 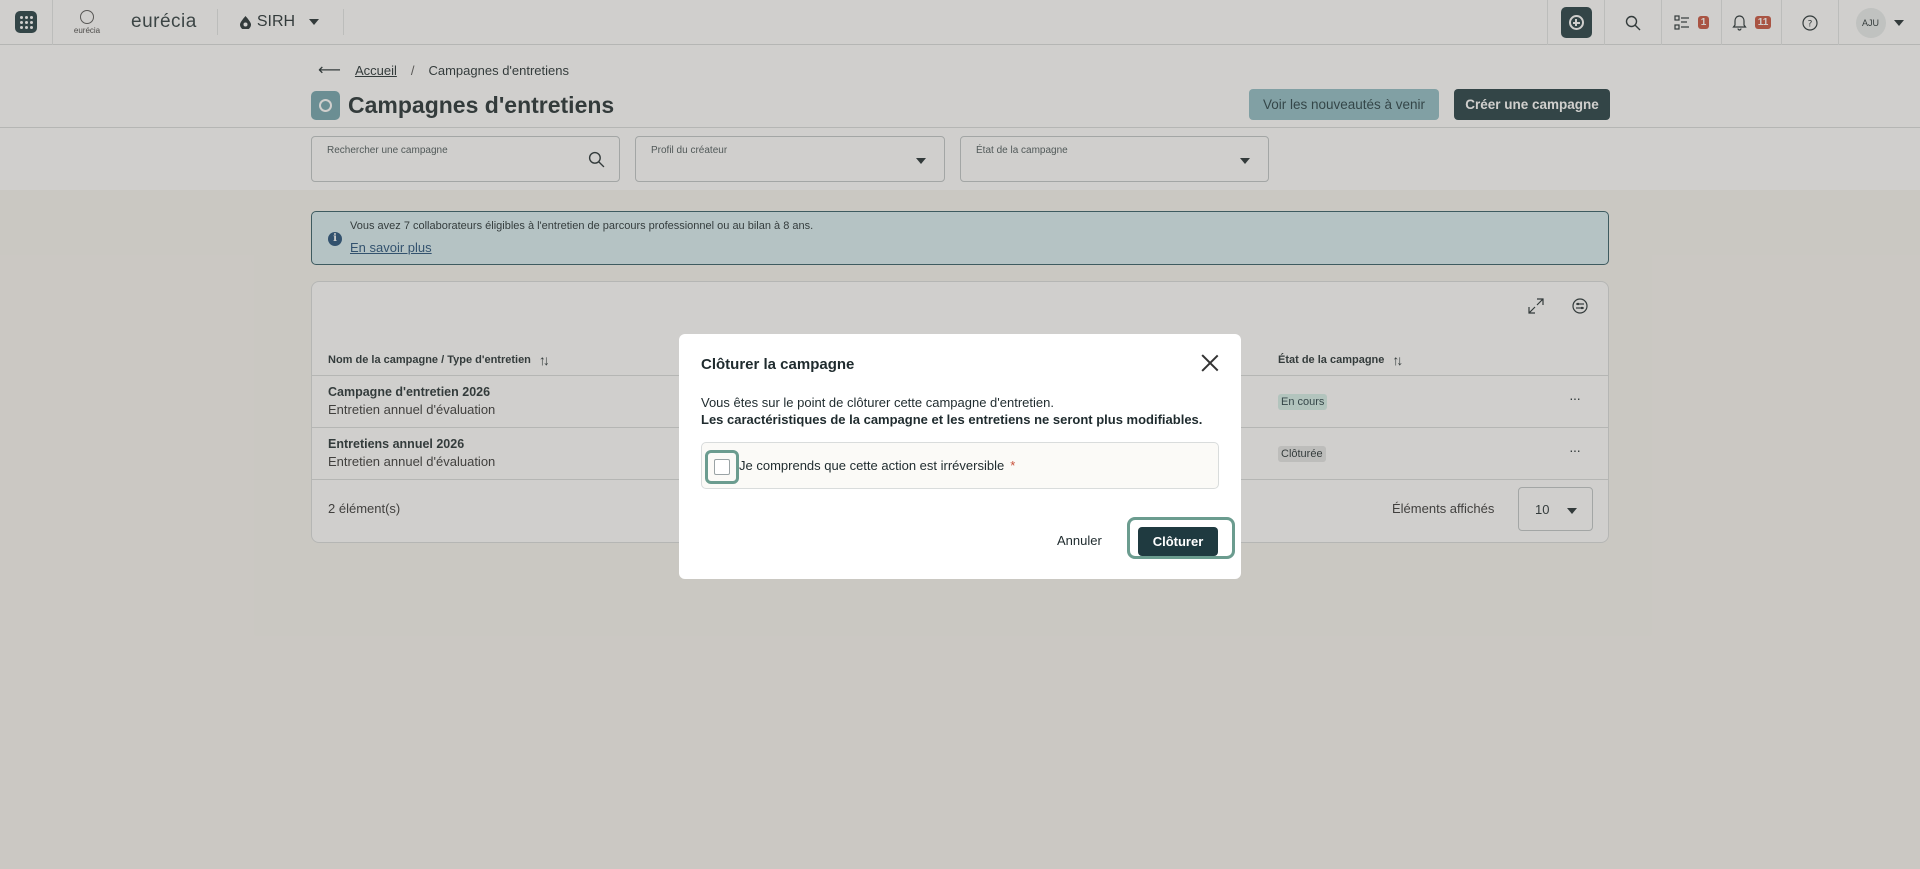 What do you see at coordinates (1079, 540) in the screenshot?
I see `cancel-button: Annuler` at bounding box center [1079, 540].